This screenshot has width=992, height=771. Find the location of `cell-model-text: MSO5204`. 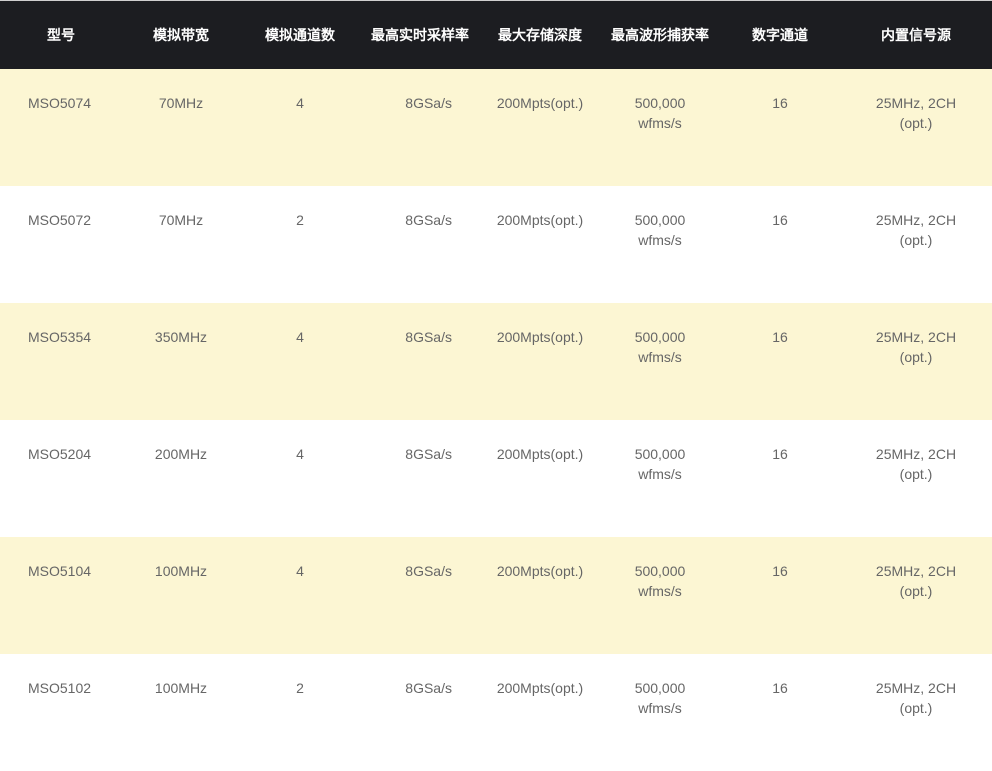

cell-model-text: MSO5204 is located at coordinates (60, 454).